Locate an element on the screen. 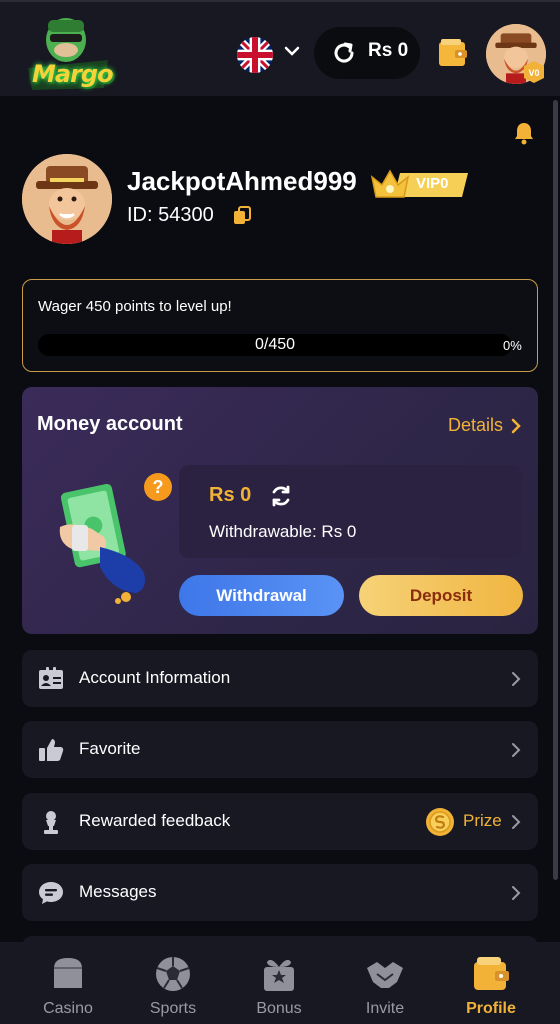 Image resolution: width=560 pixels, height=1024 pixels. menu-item-favorite: Favorite is located at coordinates (280, 749).